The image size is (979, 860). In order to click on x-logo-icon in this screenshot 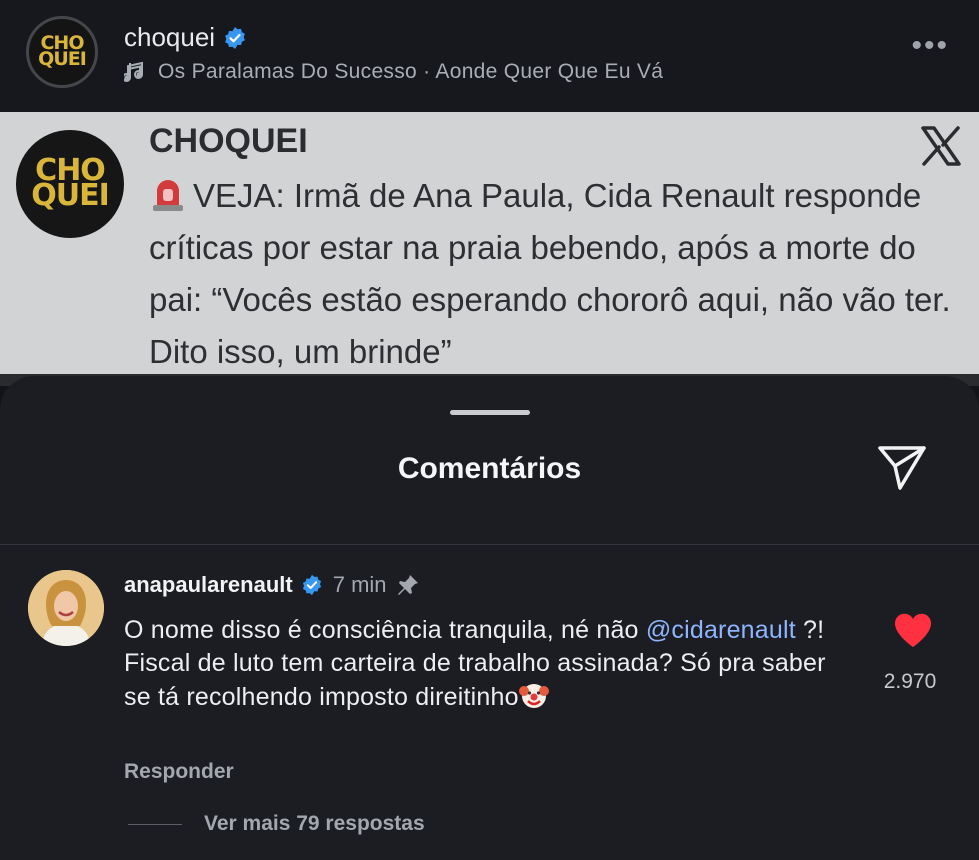, I will do `click(941, 146)`.